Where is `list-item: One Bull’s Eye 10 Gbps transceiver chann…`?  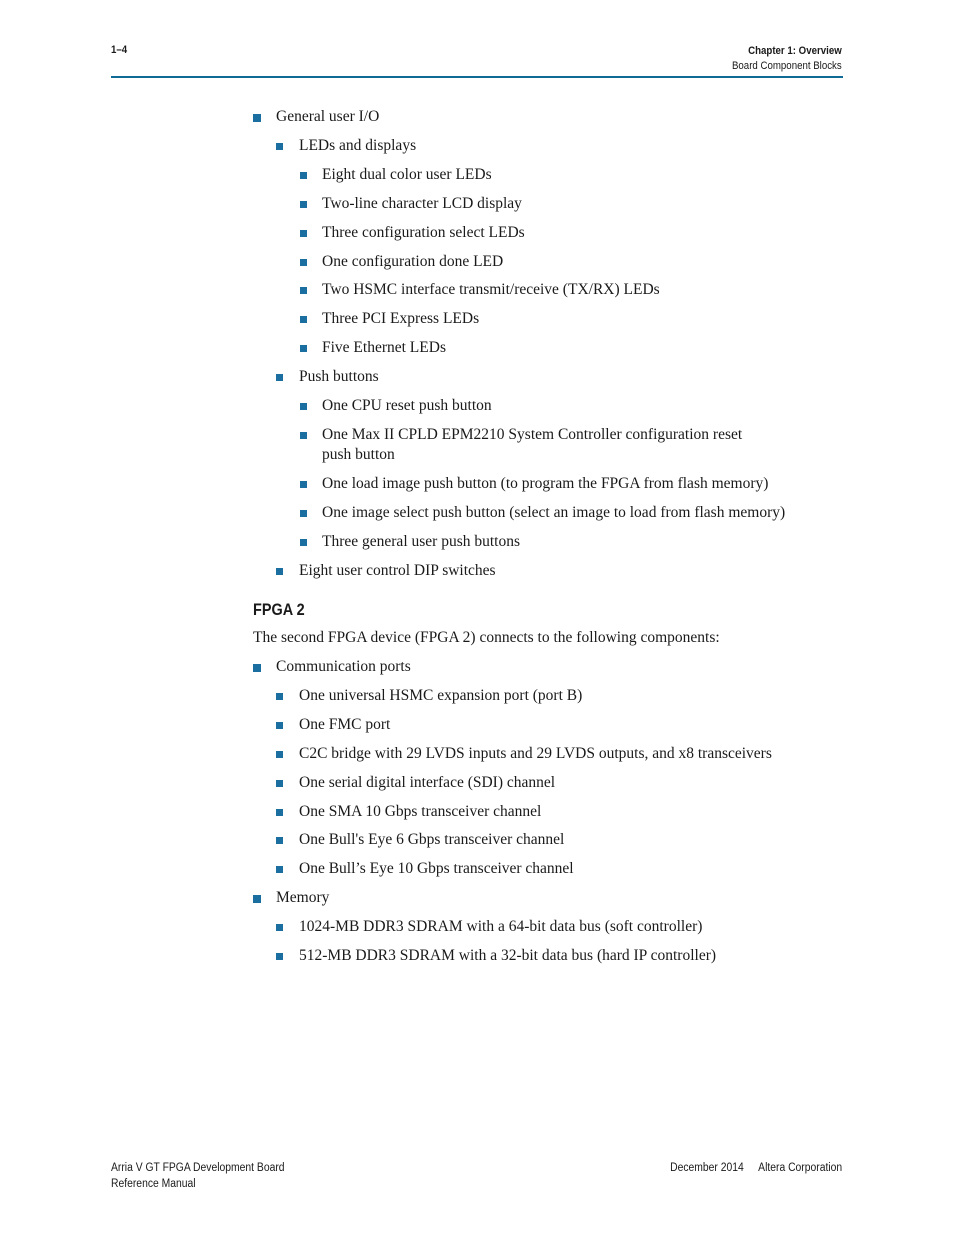
list-item: One Bull’s Eye 10 Gbps transceiver chann… is located at coordinates (425, 869).